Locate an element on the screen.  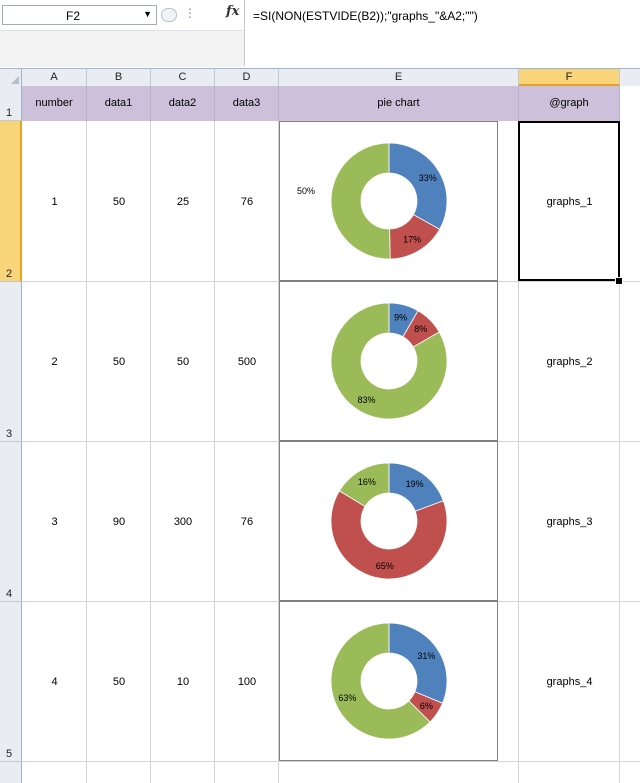
cell-c4: 300 is located at coordinates (183, 522).